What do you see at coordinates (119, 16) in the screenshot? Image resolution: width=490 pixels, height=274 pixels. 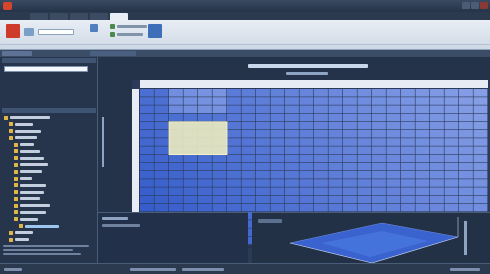 I see `ribbon-tab-active` at bounding box center [119, 16].